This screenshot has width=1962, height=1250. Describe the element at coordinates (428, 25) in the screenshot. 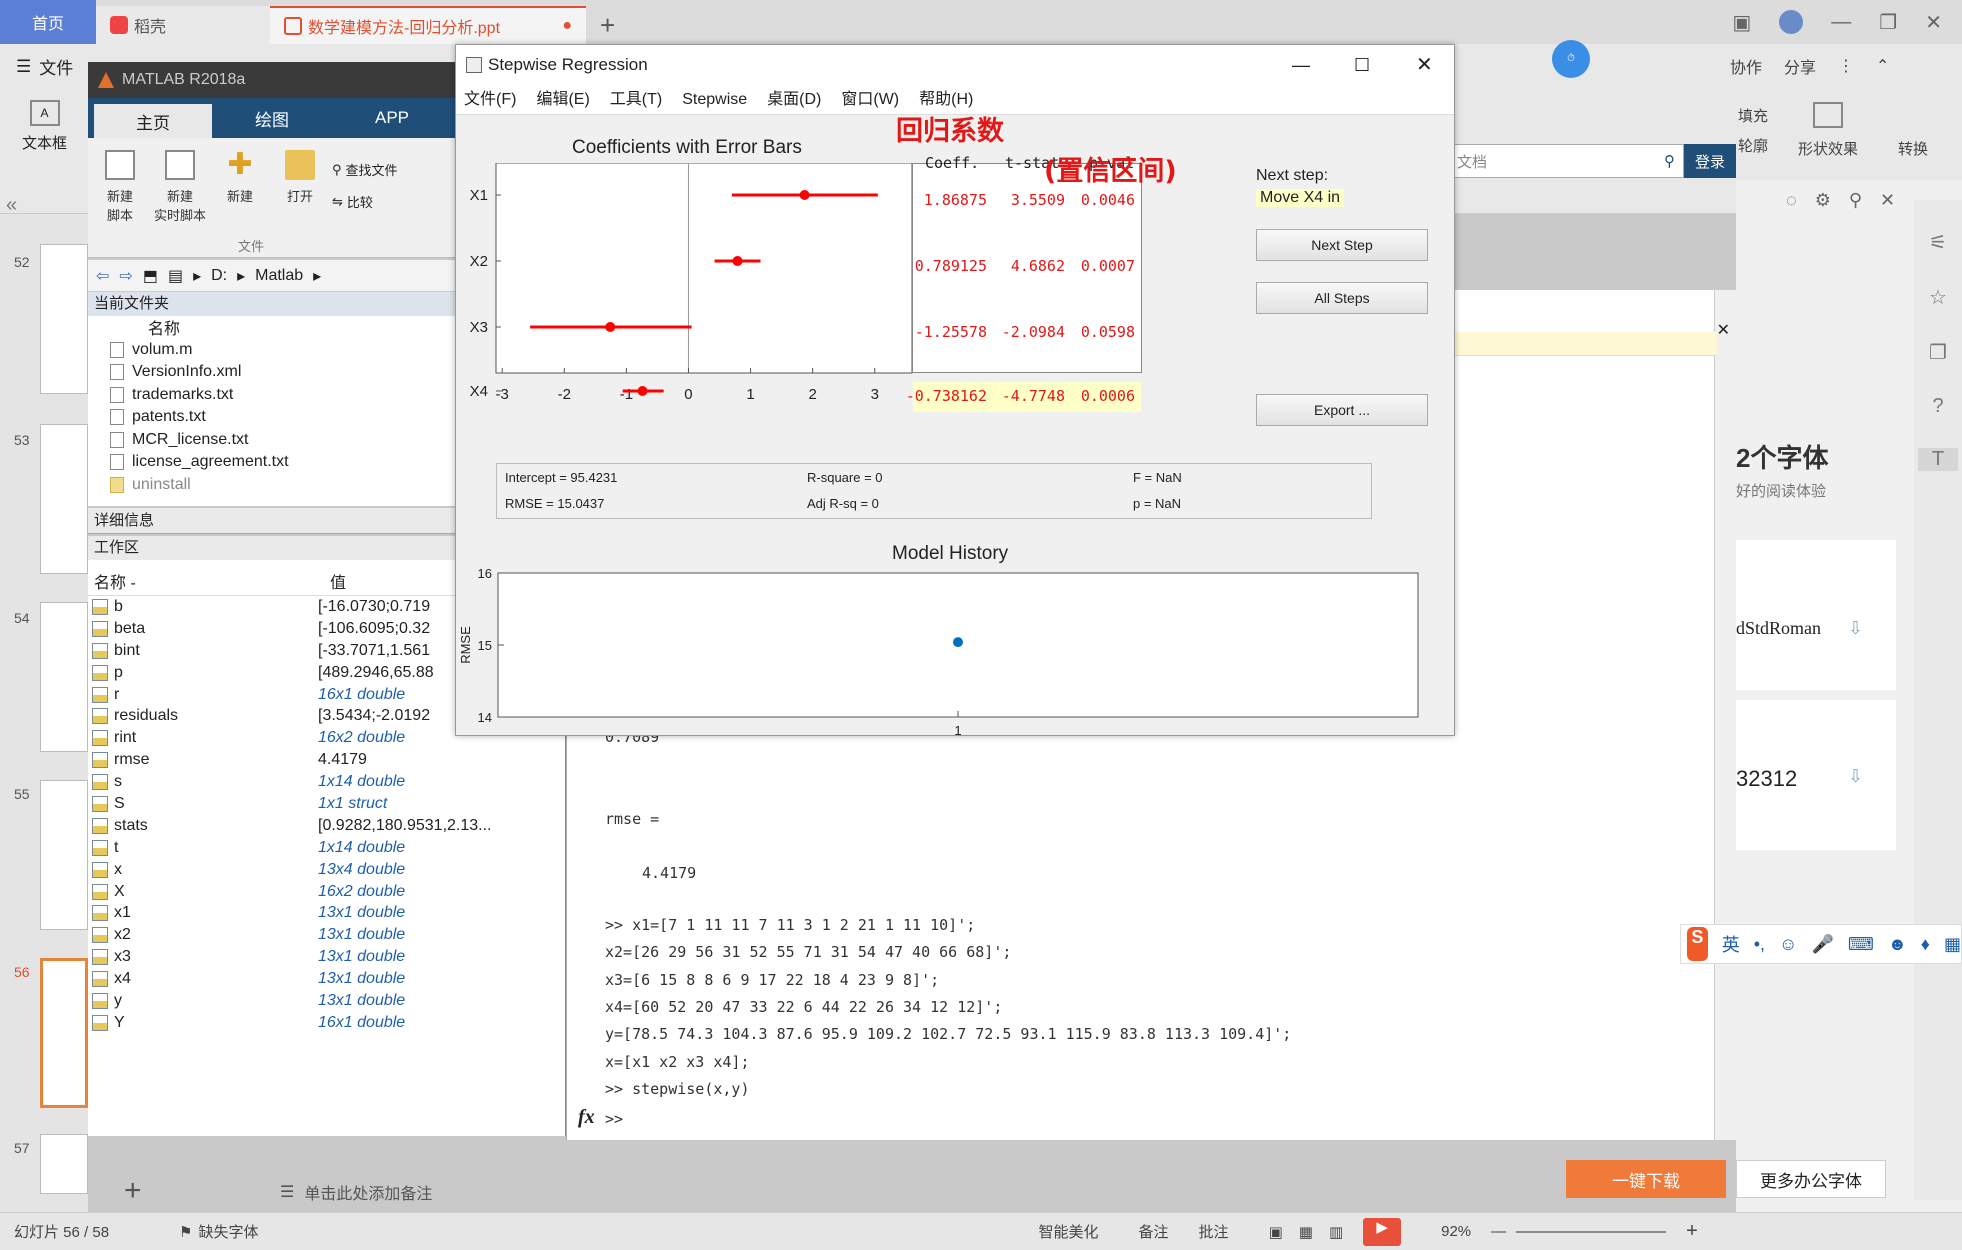

I see `tab-document: 数学建模方法-回归分析.ppt ●` at that location.